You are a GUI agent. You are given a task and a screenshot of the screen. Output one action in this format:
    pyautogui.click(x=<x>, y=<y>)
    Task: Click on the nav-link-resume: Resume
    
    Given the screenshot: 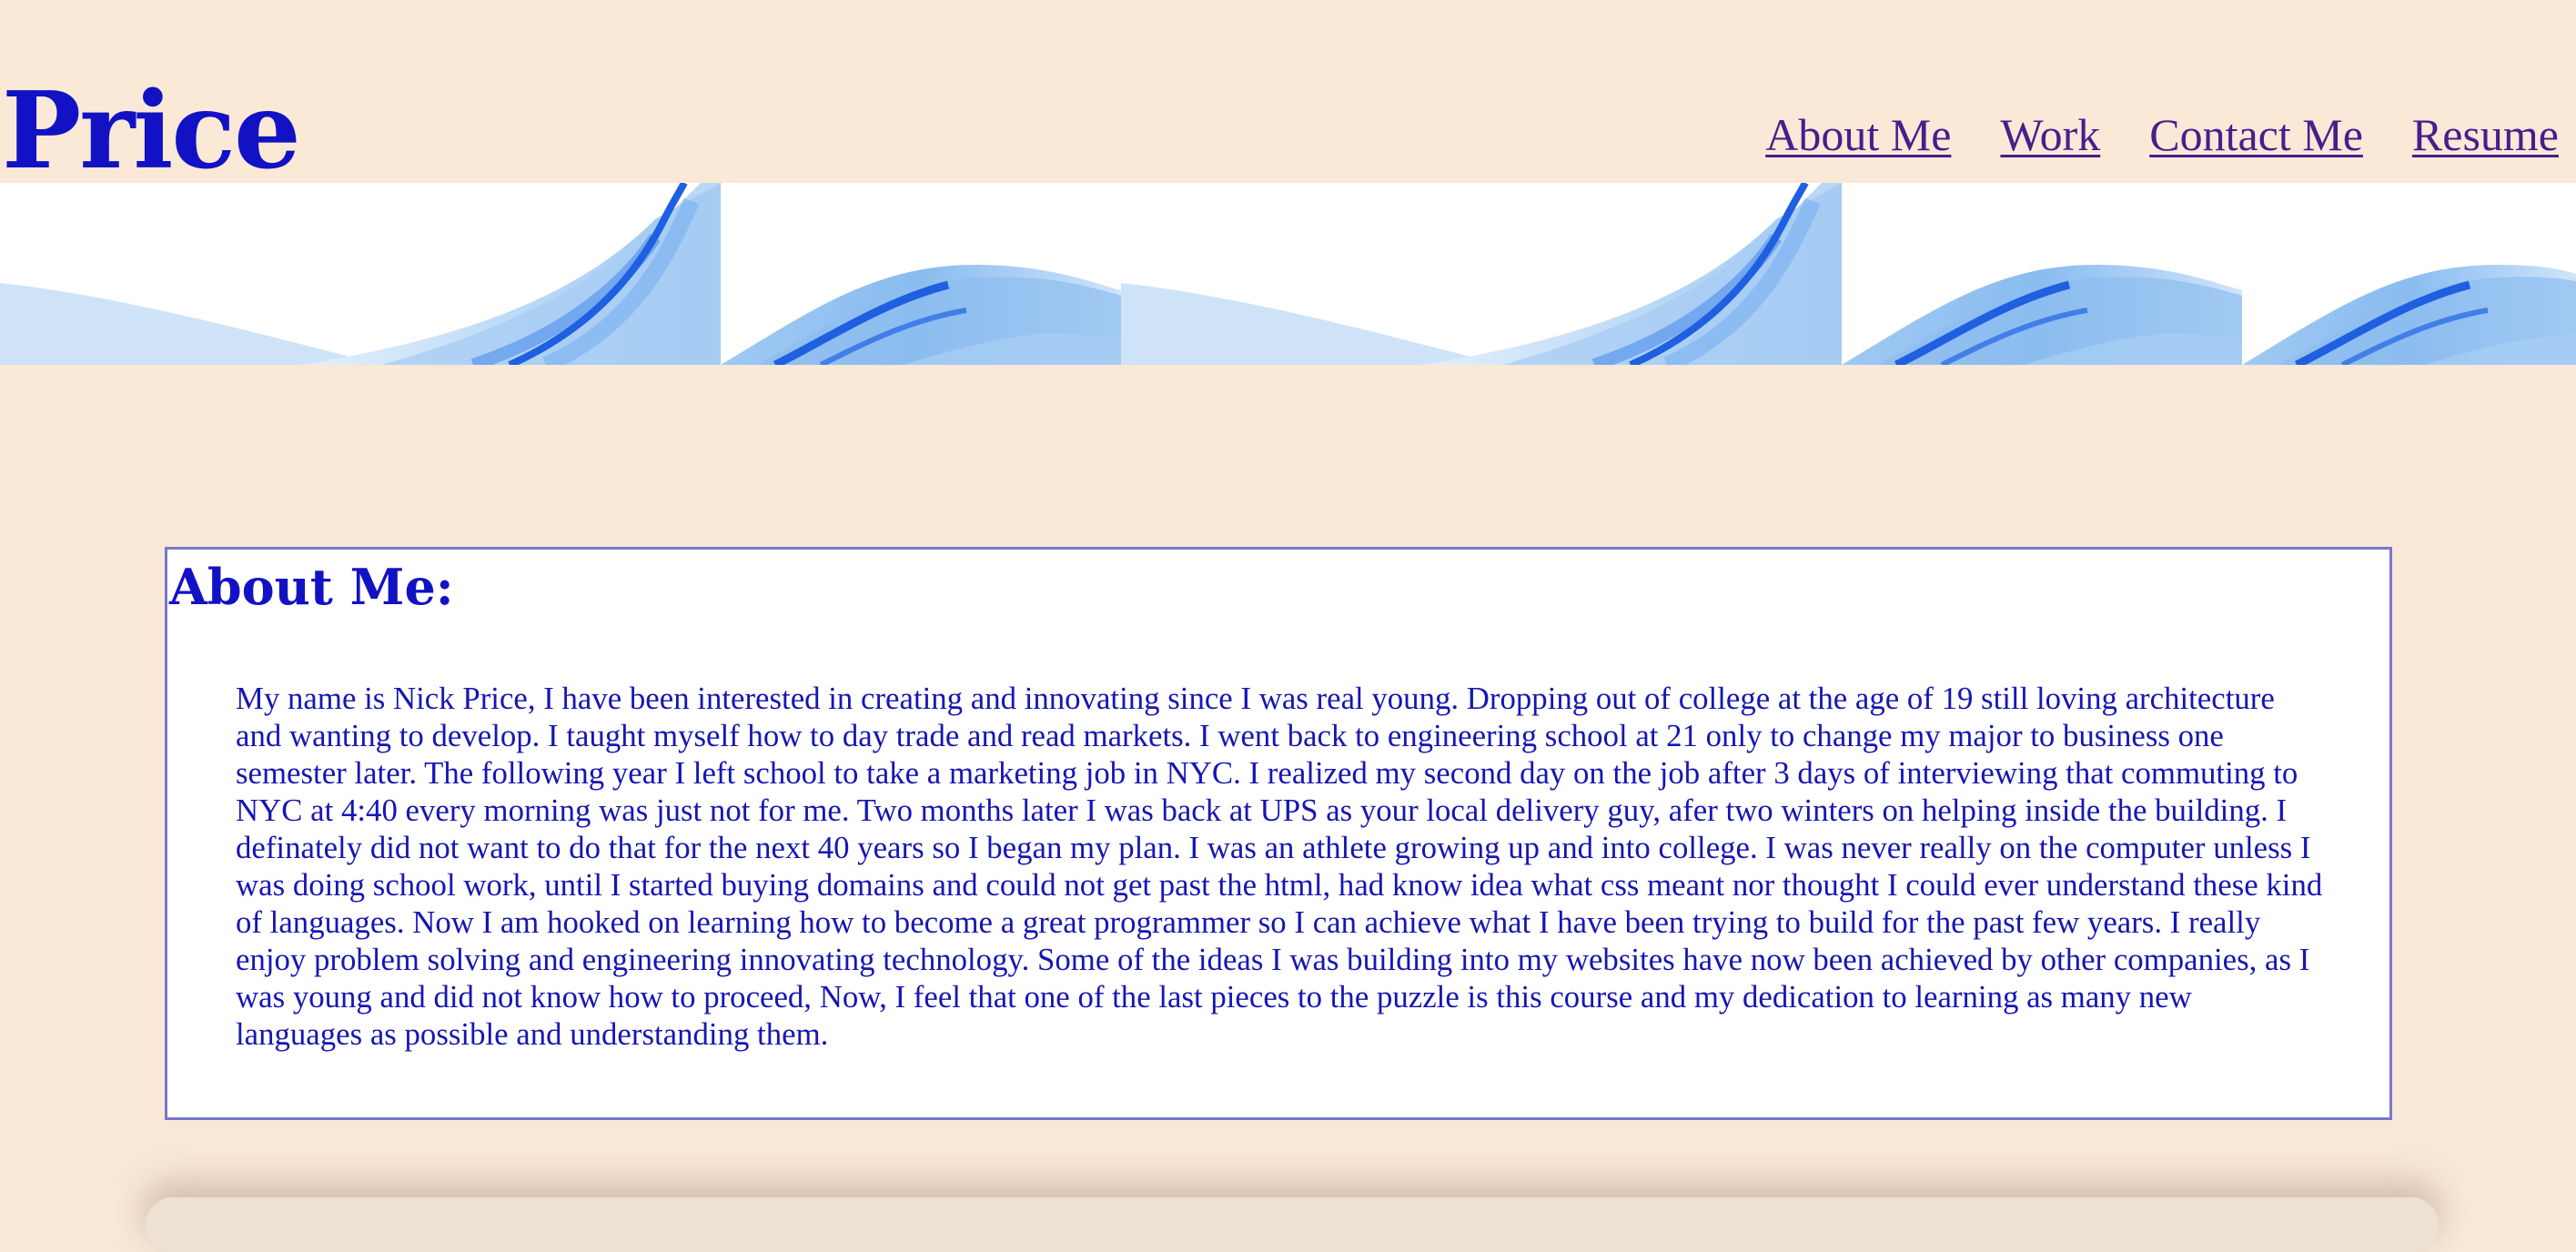 What is the action you would take?
    pyautogui.click(x=2485, y=134)
    